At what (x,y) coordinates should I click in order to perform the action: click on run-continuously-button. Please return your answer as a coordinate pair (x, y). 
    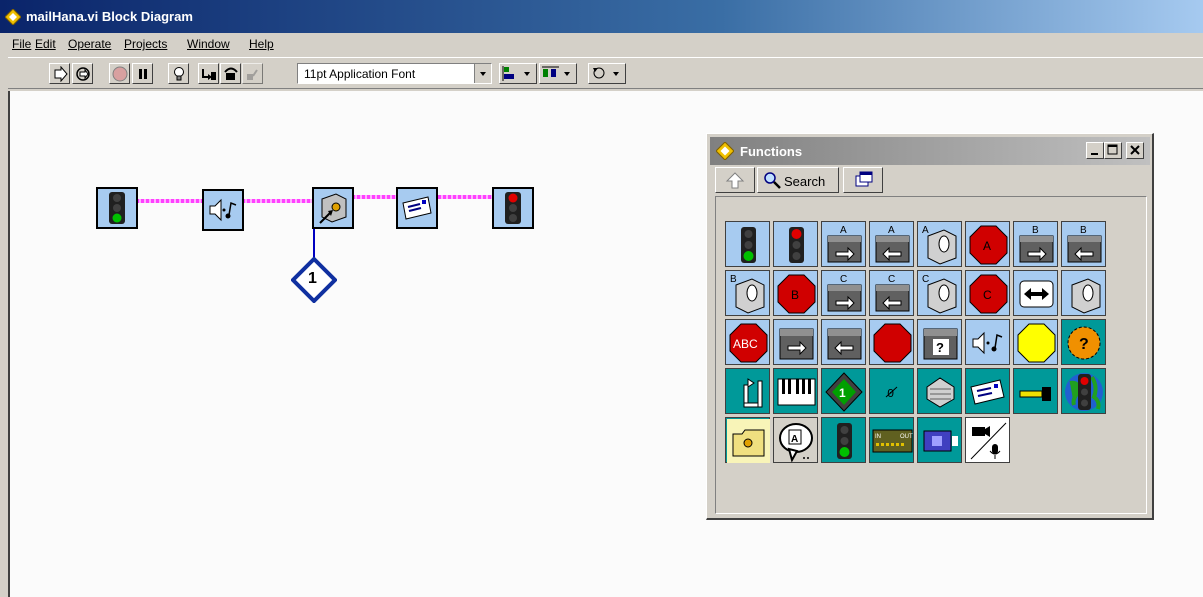
    Looking at the image, I should click on (82, 73).